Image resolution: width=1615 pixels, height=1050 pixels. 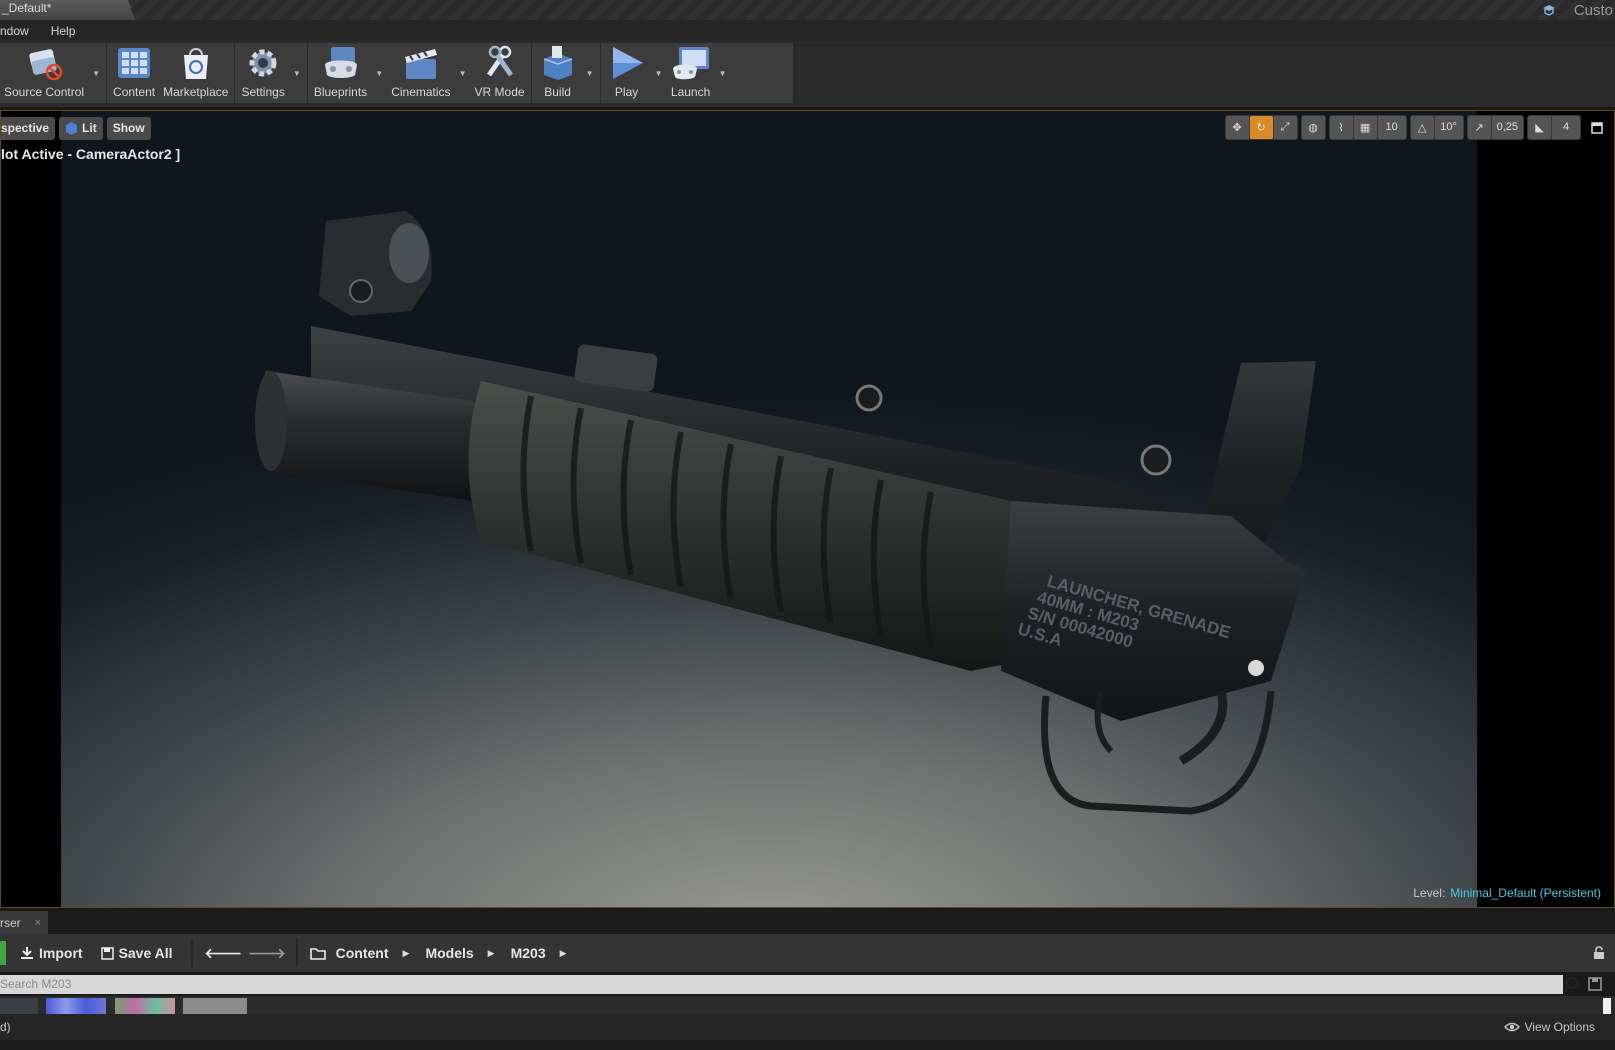 I want to click on cinematics-button: Cinematics, so click(x=420, y=73).